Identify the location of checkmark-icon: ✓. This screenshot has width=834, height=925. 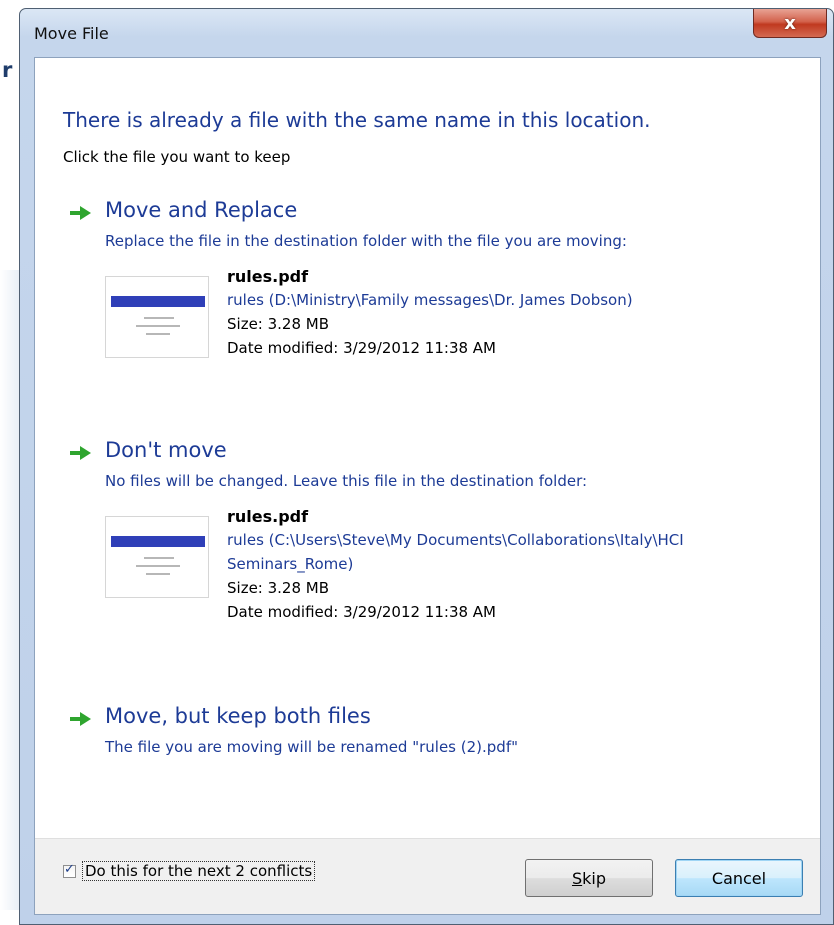
(69, 869).